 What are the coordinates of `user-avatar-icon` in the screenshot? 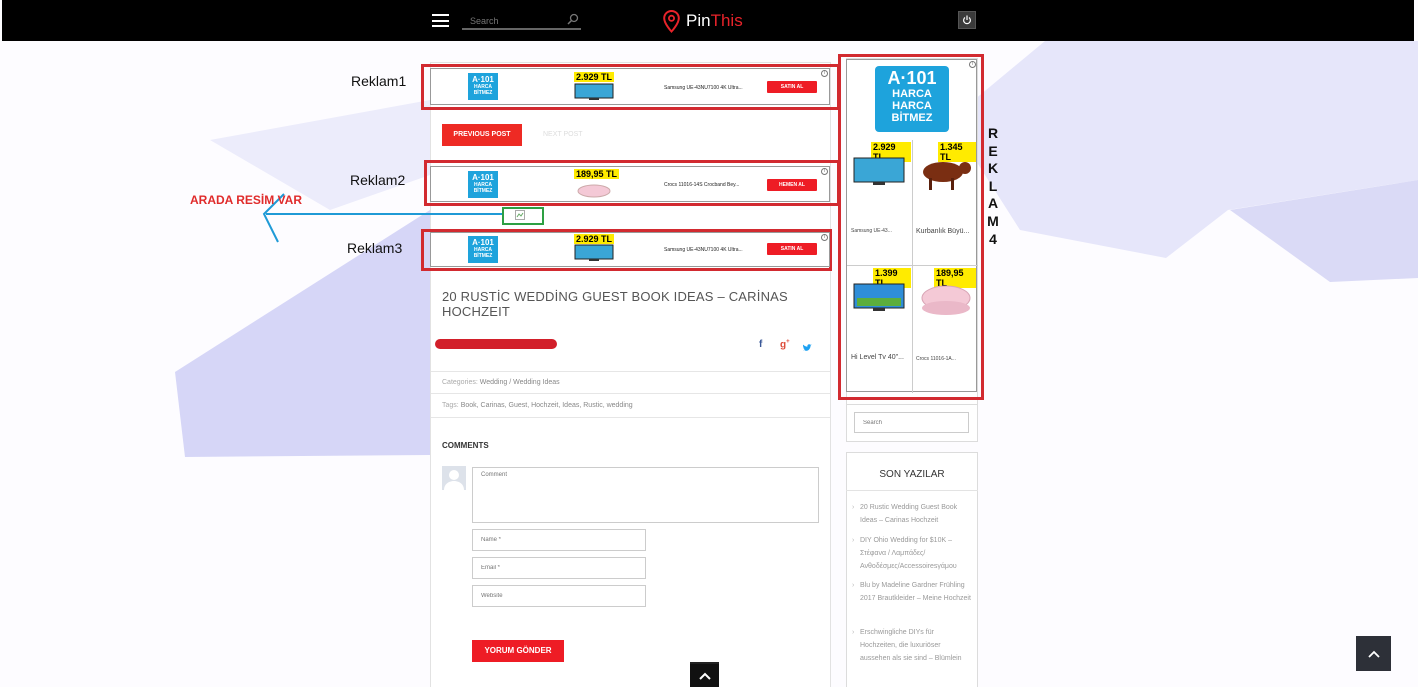 It's located at (454, 480).